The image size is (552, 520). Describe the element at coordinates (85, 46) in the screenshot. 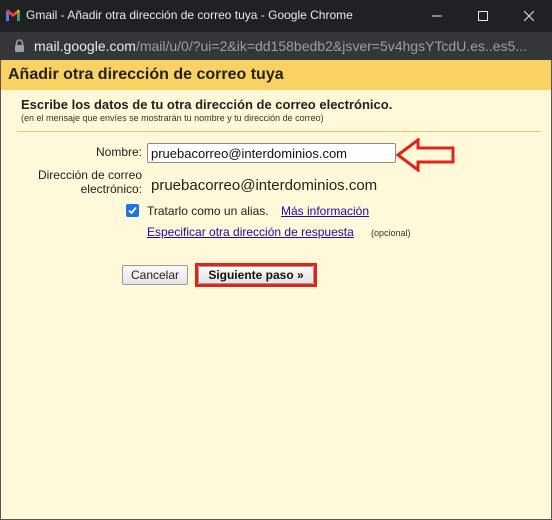

I see `url-host: mail.google.com` at that location.